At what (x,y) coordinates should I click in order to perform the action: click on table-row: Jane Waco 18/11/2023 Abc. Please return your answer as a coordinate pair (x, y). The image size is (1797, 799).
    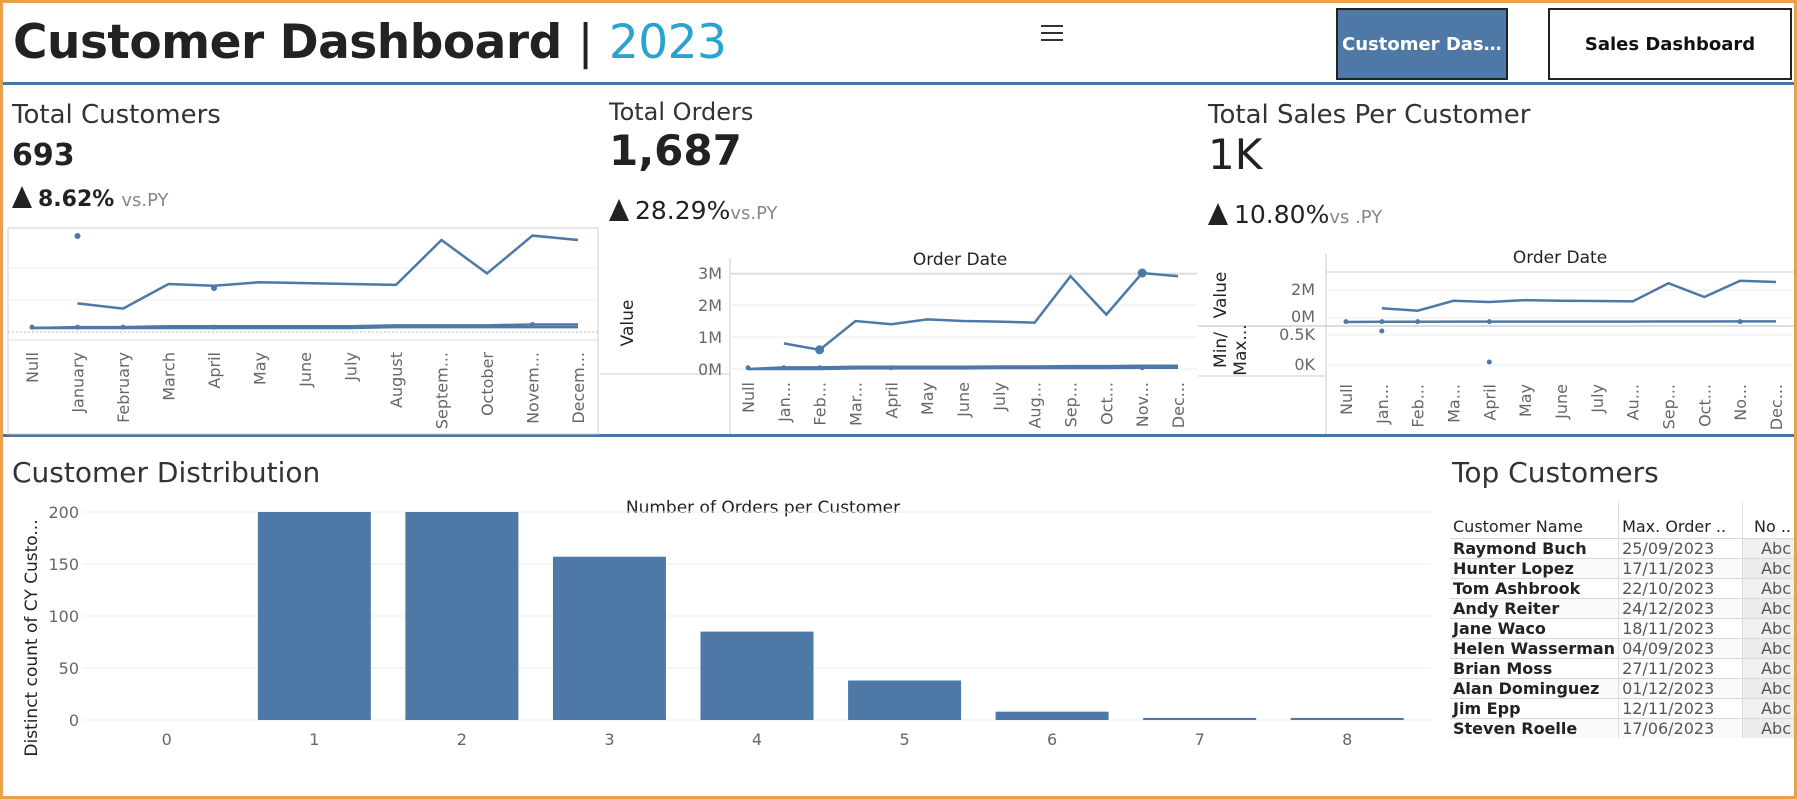
    Looking at the image, I should click on (1622, 627).